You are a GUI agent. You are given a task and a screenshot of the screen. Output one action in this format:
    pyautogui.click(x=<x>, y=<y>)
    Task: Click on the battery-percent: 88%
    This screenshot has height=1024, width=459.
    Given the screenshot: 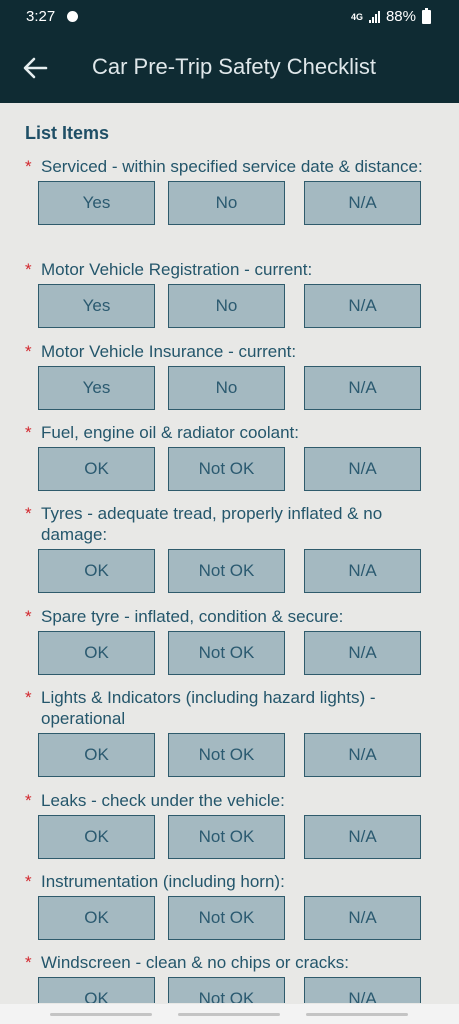 What is the action you would take?
    pyautogui.click(x=400, y=16)
    